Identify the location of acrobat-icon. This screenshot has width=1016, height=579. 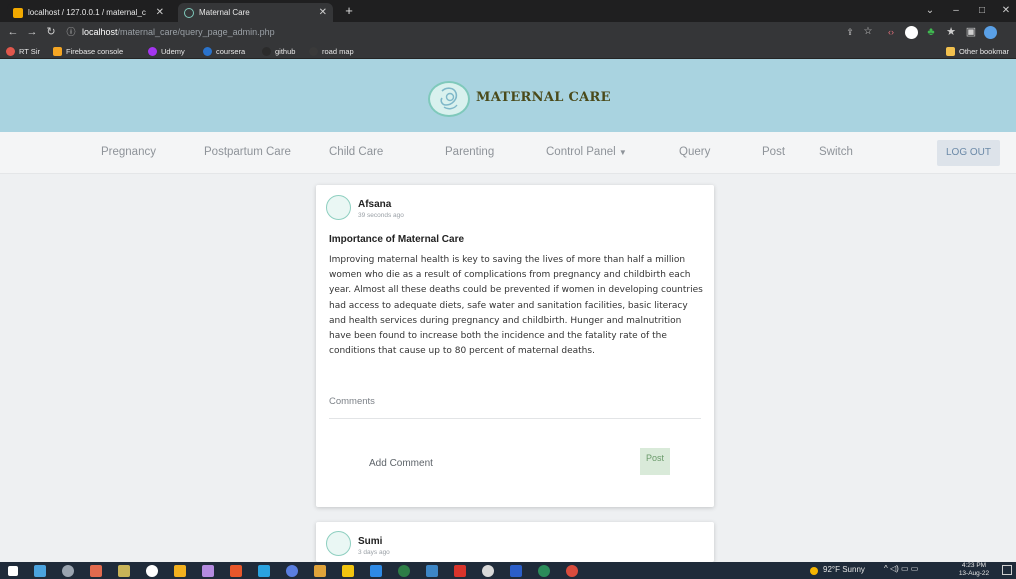
(460, 571).